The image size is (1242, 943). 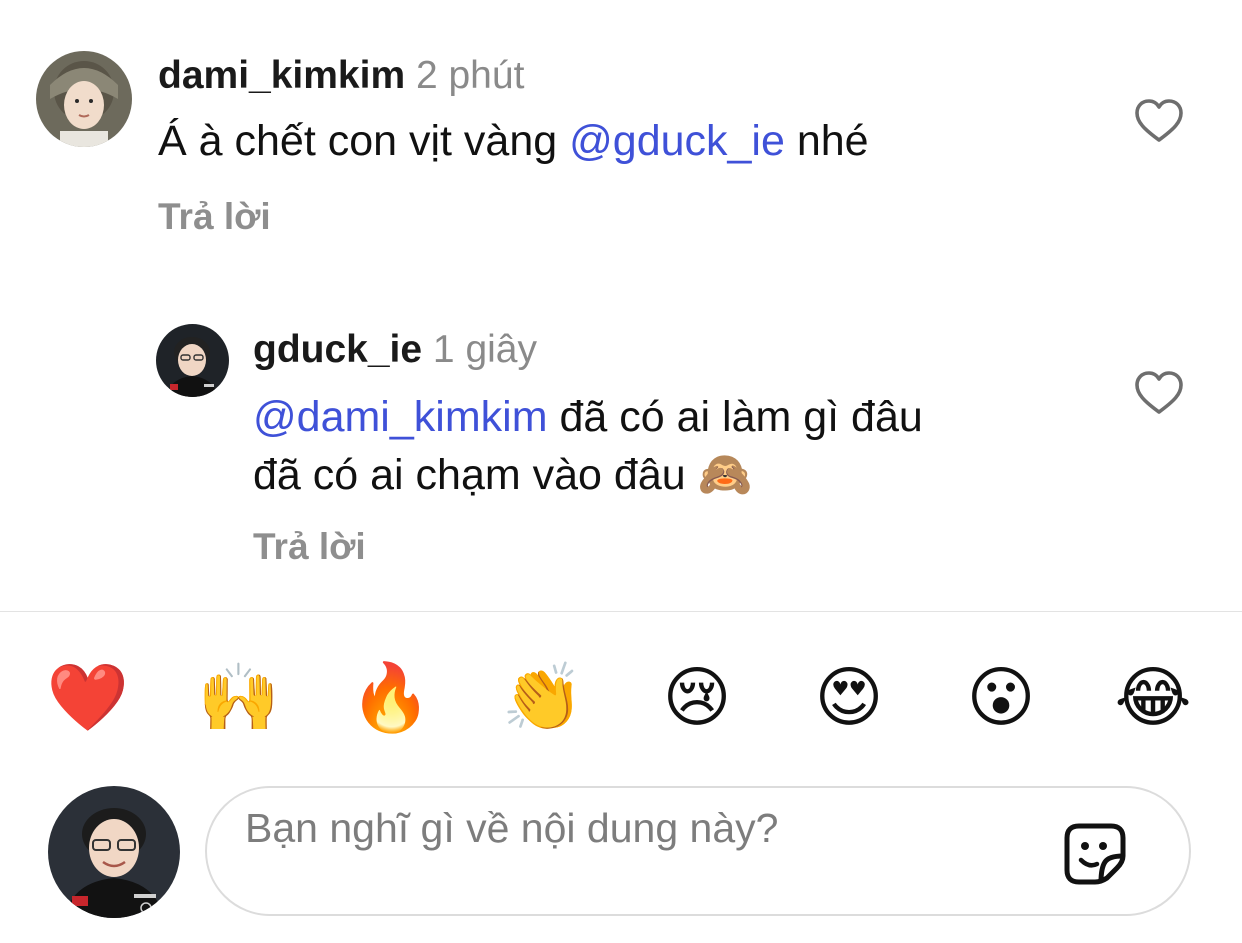 What do you see at coordinates (826, 141) in the screenshot?
I see `comment-body-end: nhé` at bounding box center [826, 141].